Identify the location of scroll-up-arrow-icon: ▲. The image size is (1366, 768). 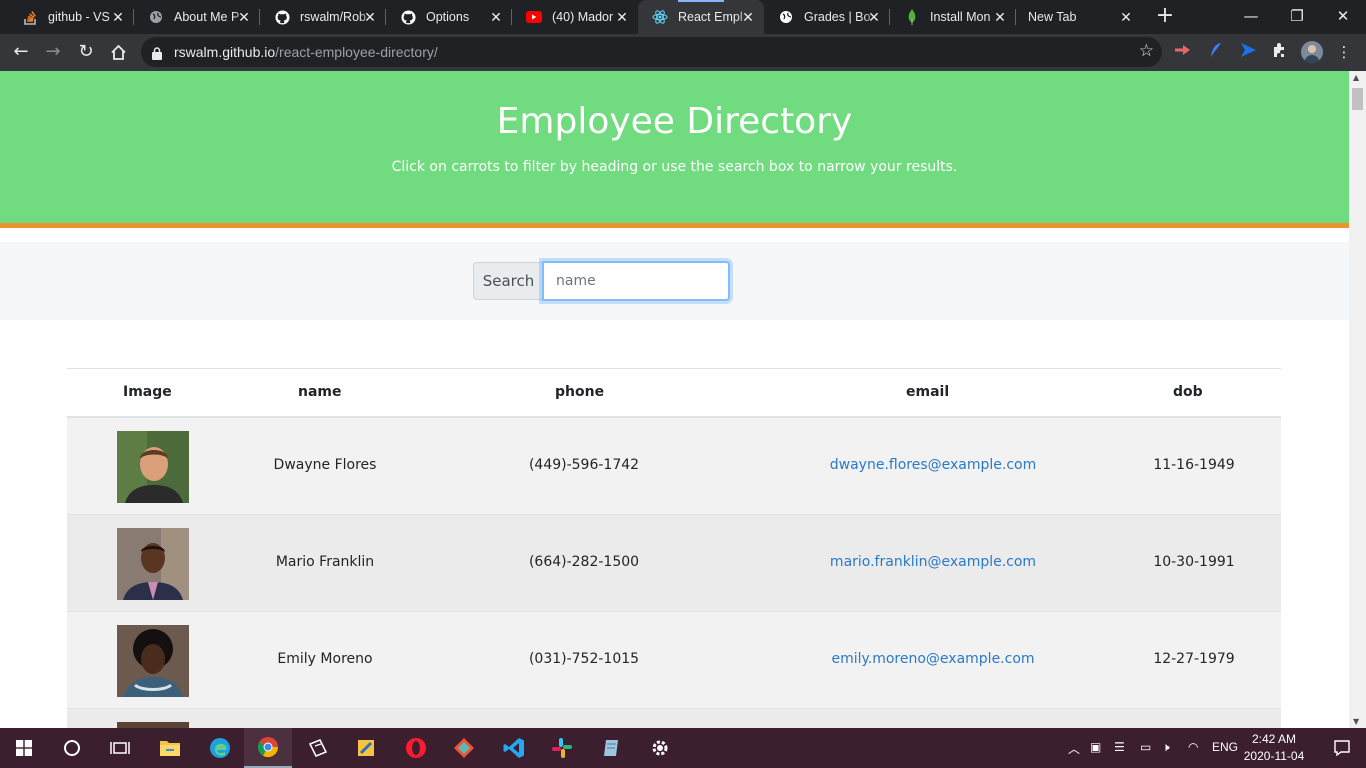
(1356, 77).